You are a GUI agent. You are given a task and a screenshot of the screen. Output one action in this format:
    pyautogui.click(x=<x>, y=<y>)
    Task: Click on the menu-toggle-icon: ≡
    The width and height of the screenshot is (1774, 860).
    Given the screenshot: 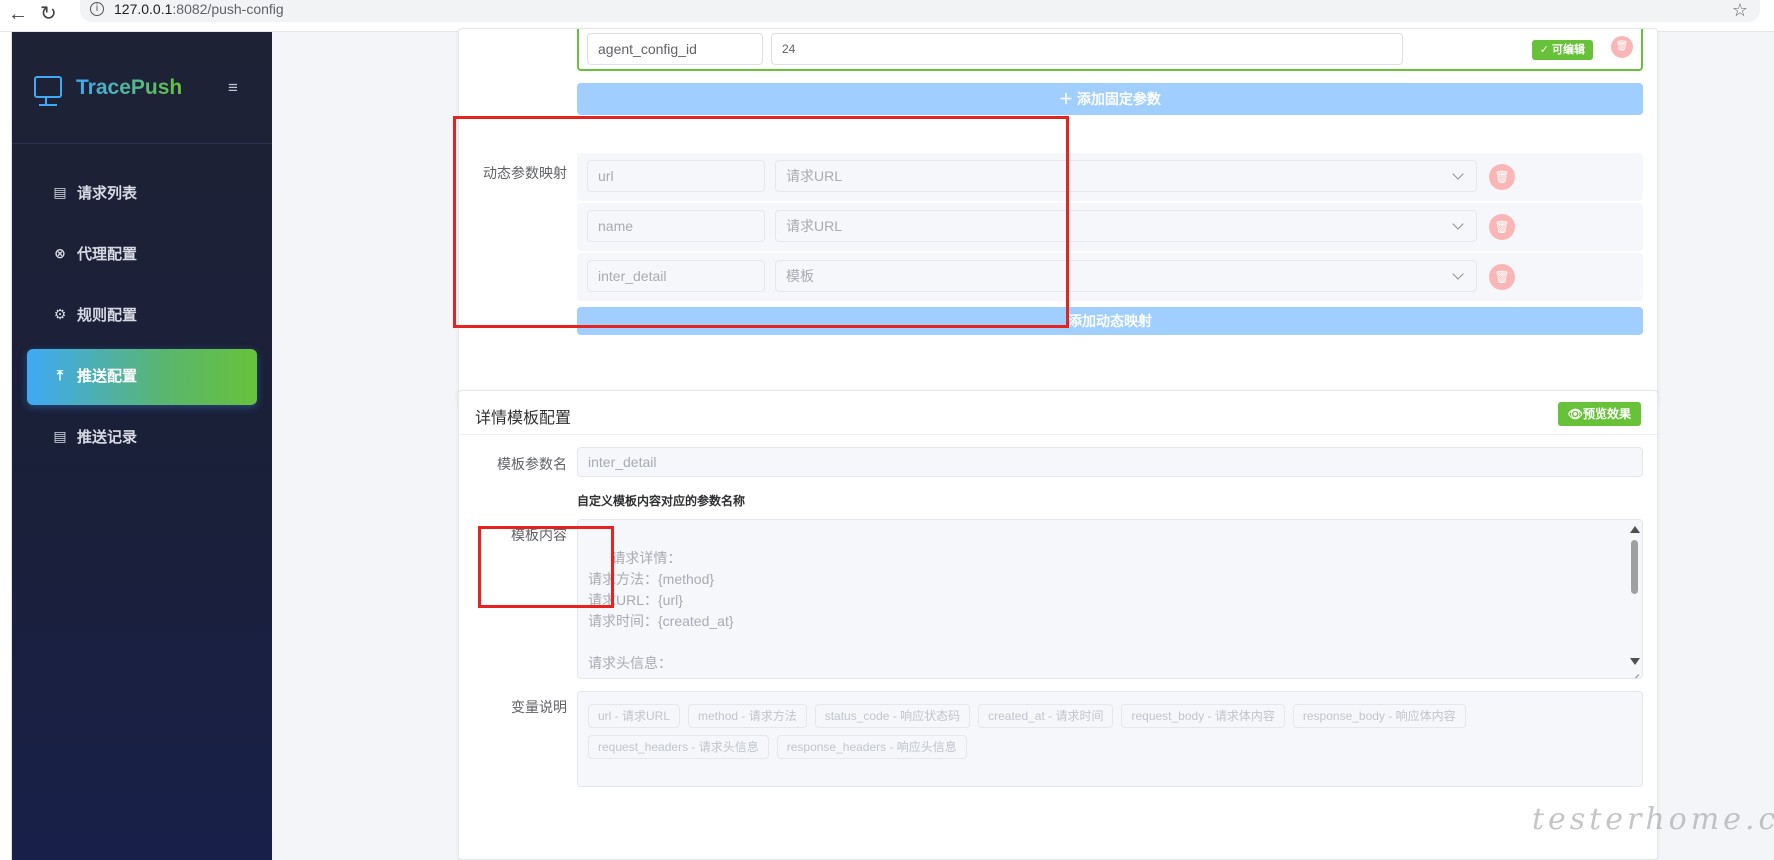 What is the action you would take?
    pyautogui.click(x=233, y=88)
    